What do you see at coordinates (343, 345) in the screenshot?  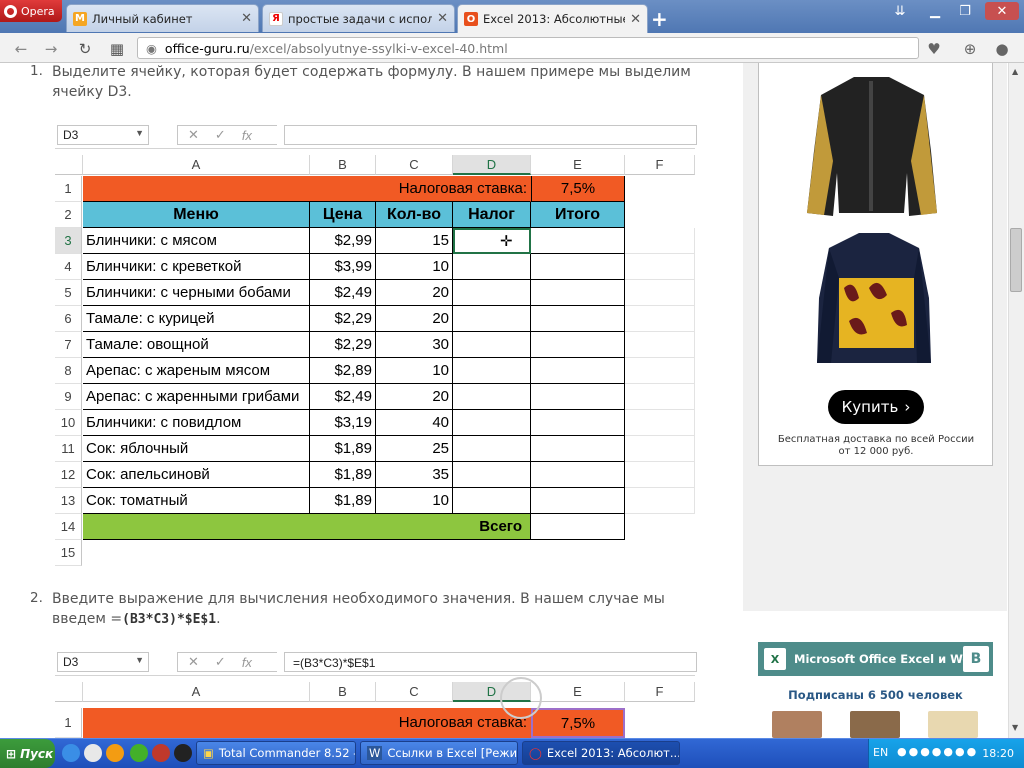 I see `price-cell: $2,29` at bounding box center [343, 345].